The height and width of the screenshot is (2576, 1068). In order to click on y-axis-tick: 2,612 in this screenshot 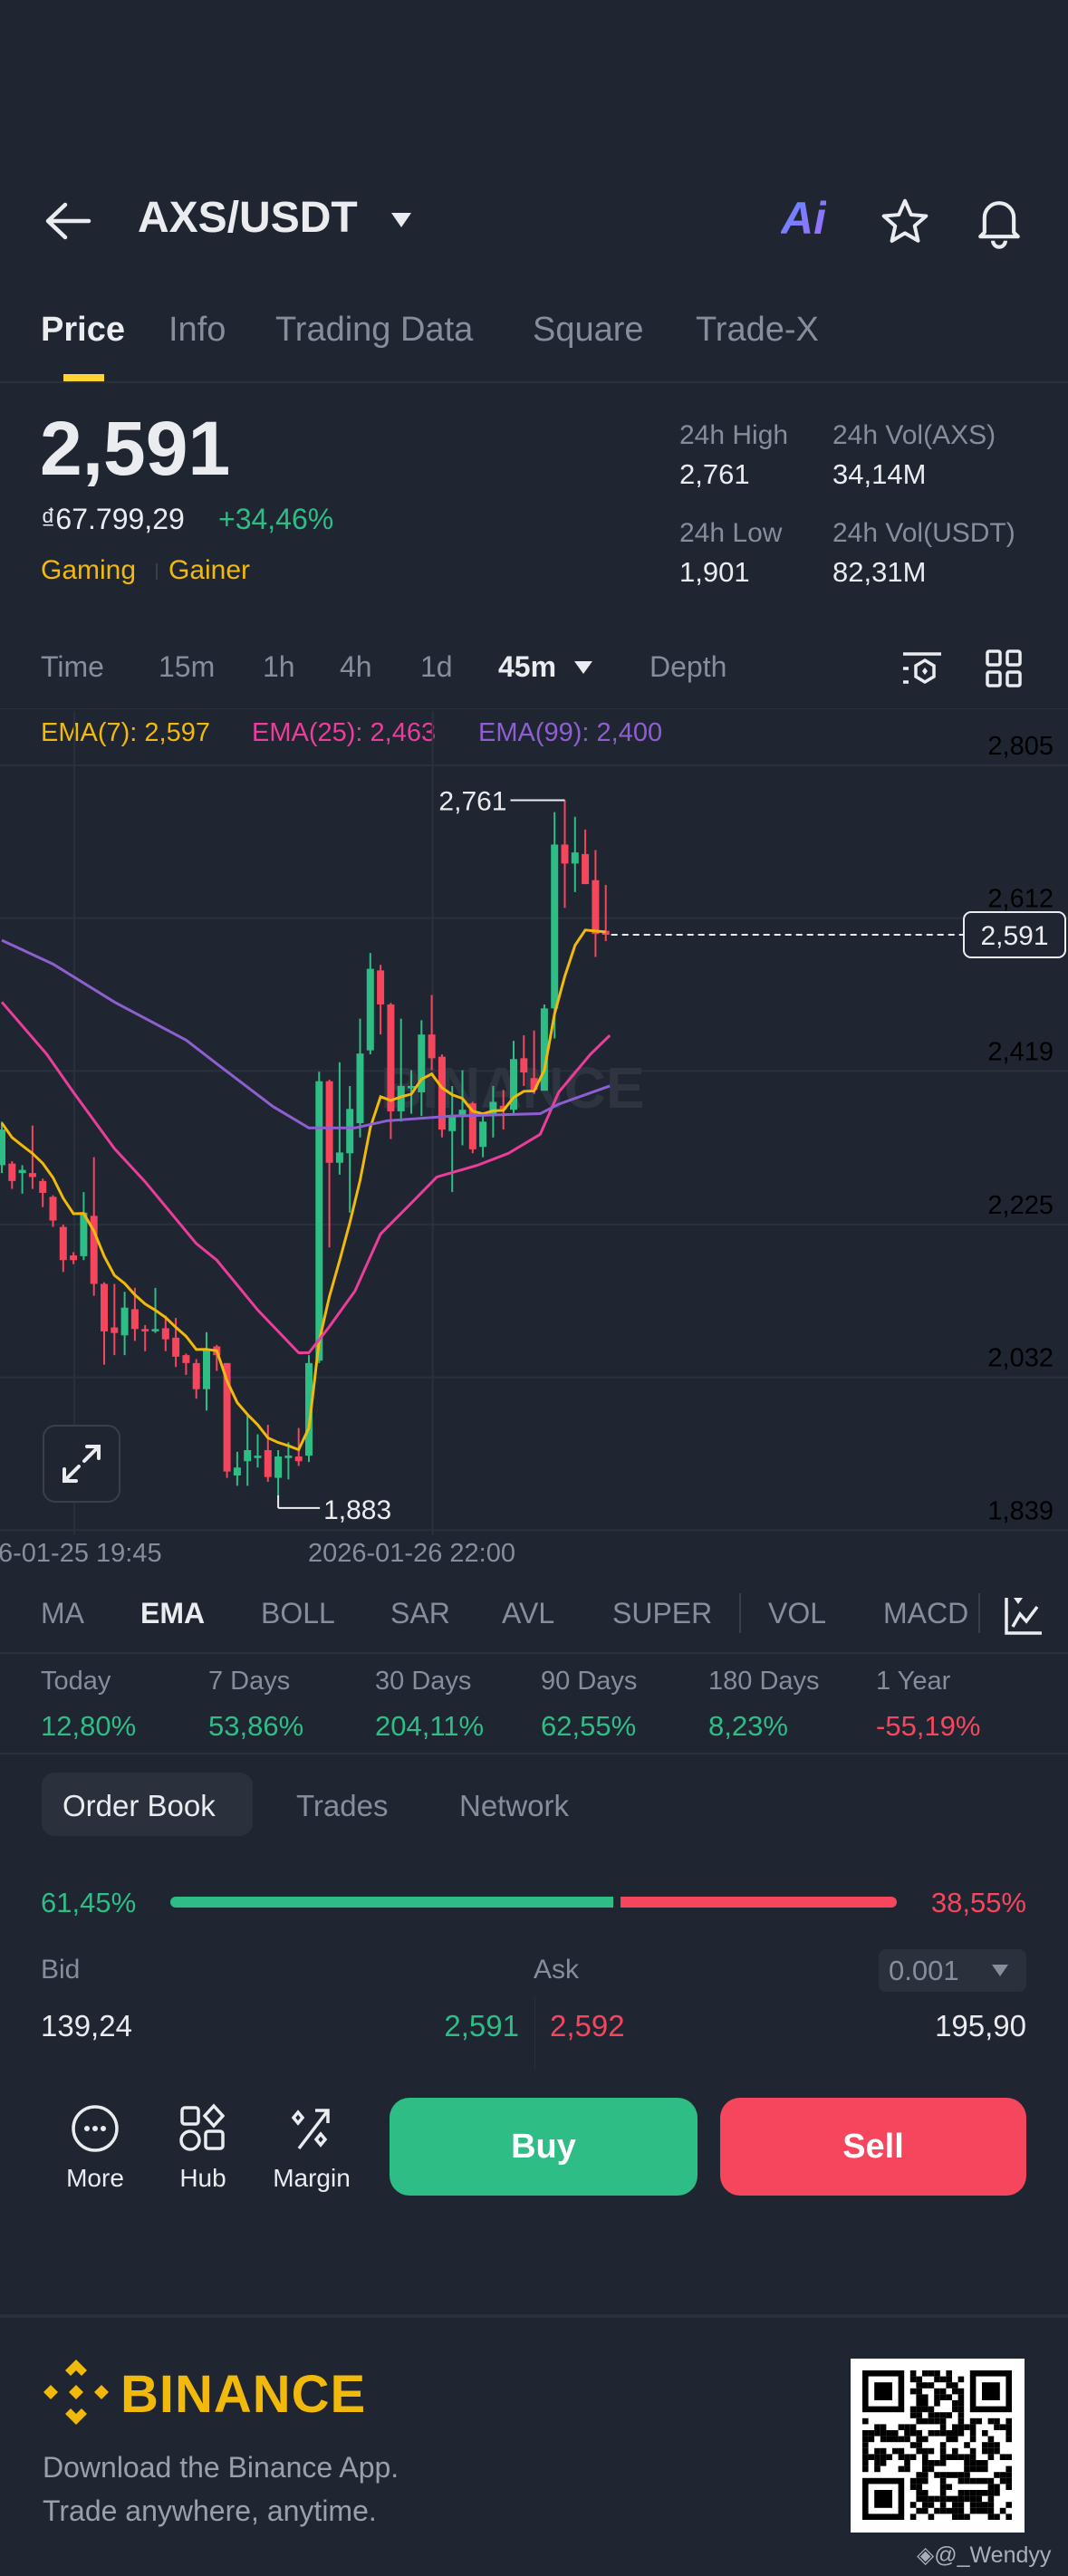, I will do `click(1021, 899)`.